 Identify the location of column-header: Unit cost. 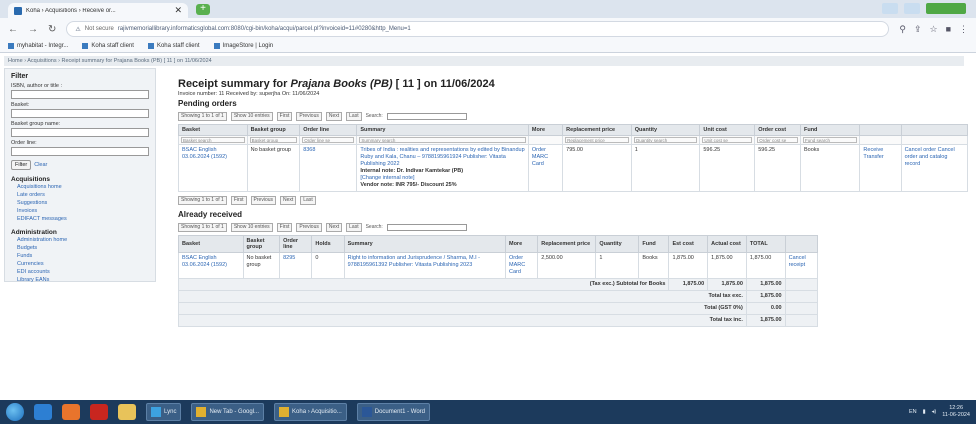
(727, 130).